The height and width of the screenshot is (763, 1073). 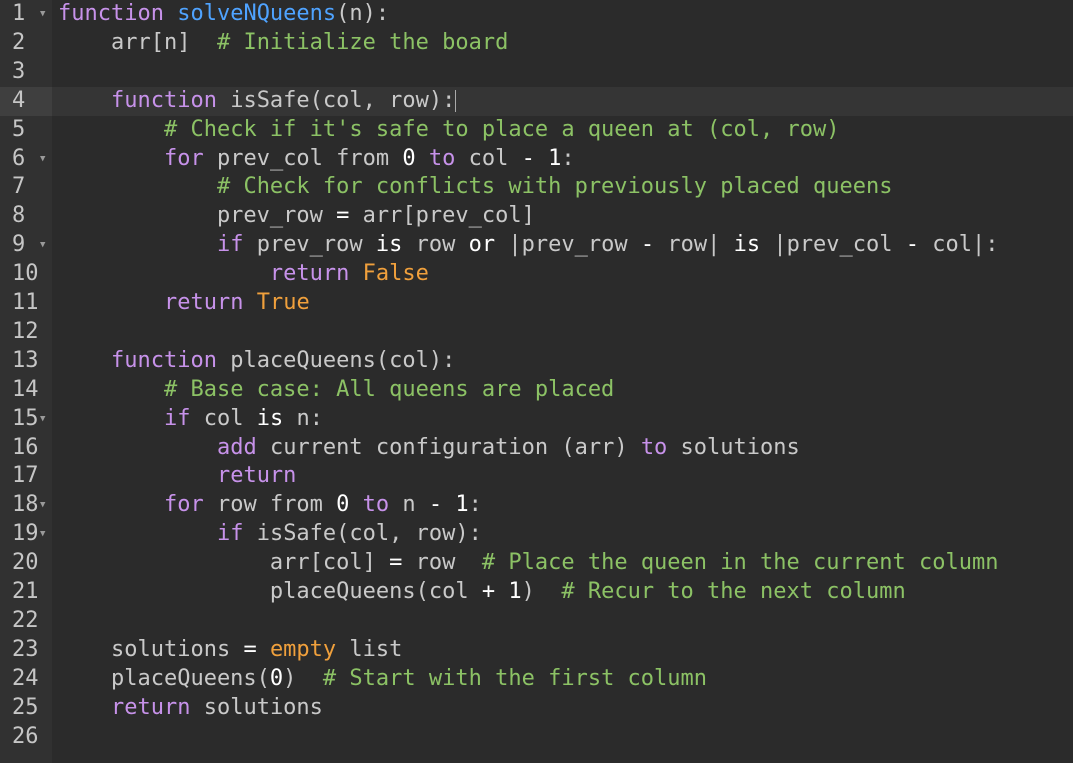 I want to click on code-token: |prev_col, so click(x=833, y=245).